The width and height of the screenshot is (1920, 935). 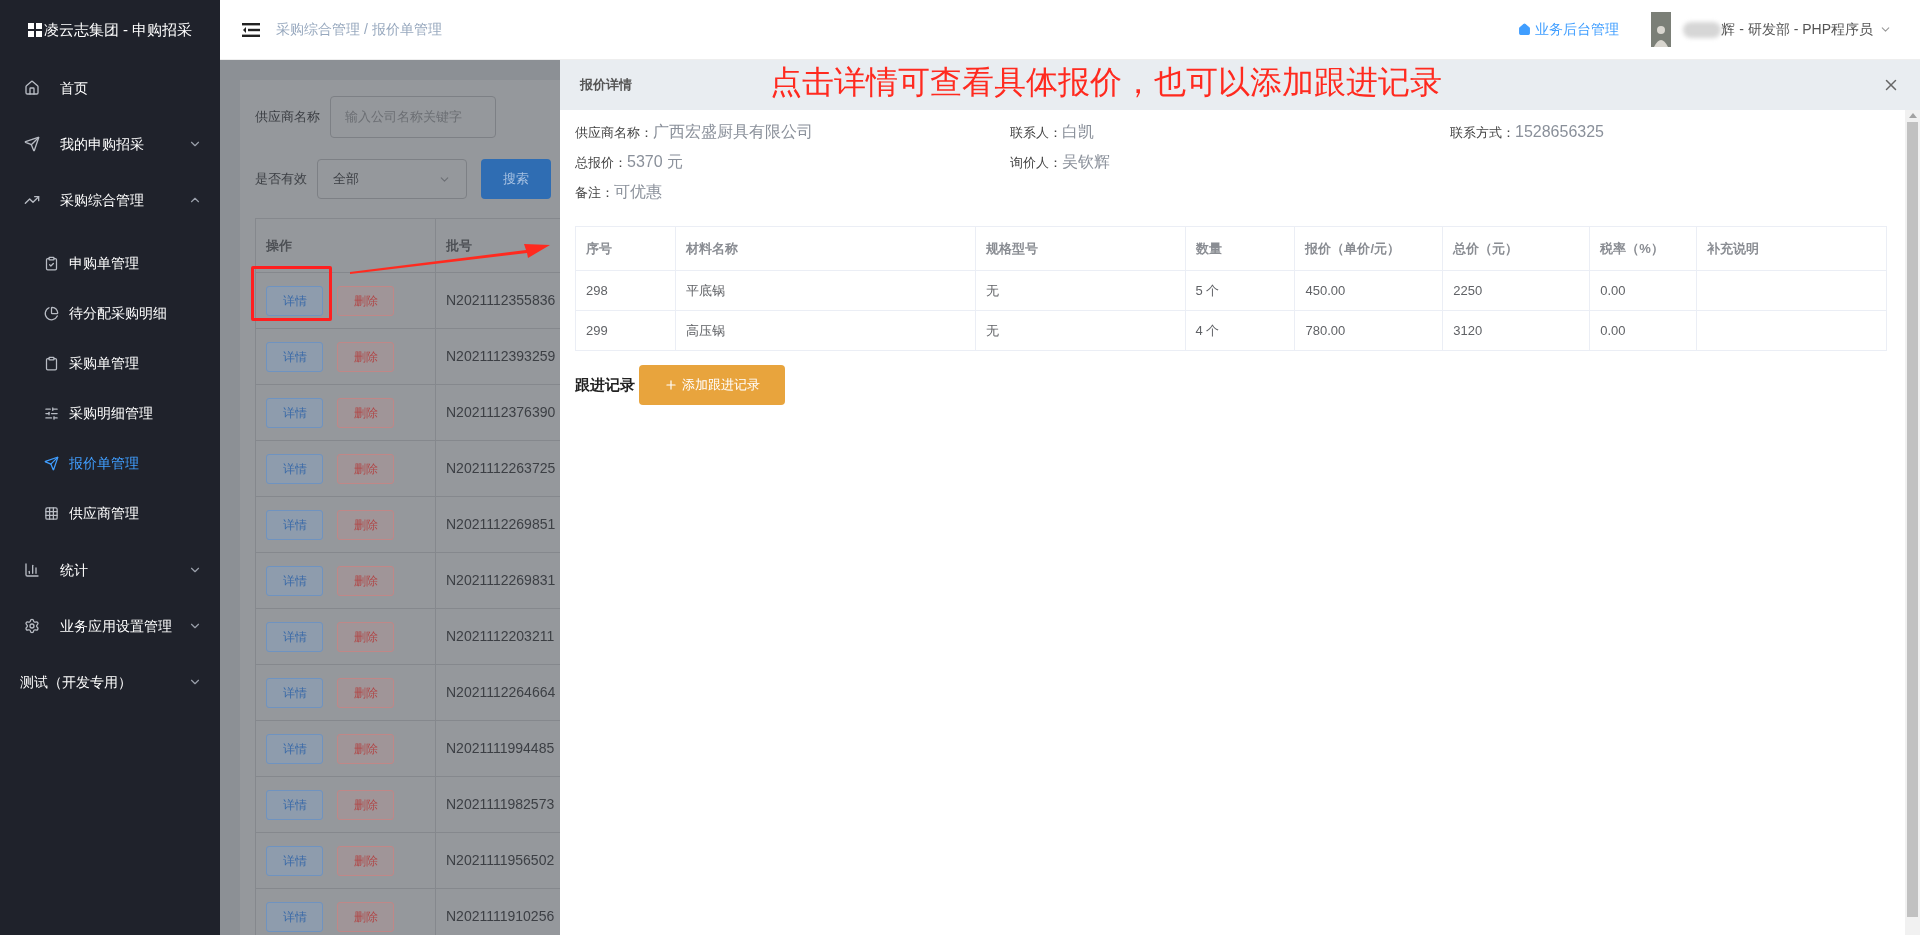 I want to click on table-cell-text: 平底锅, so click(x=705, y=290).